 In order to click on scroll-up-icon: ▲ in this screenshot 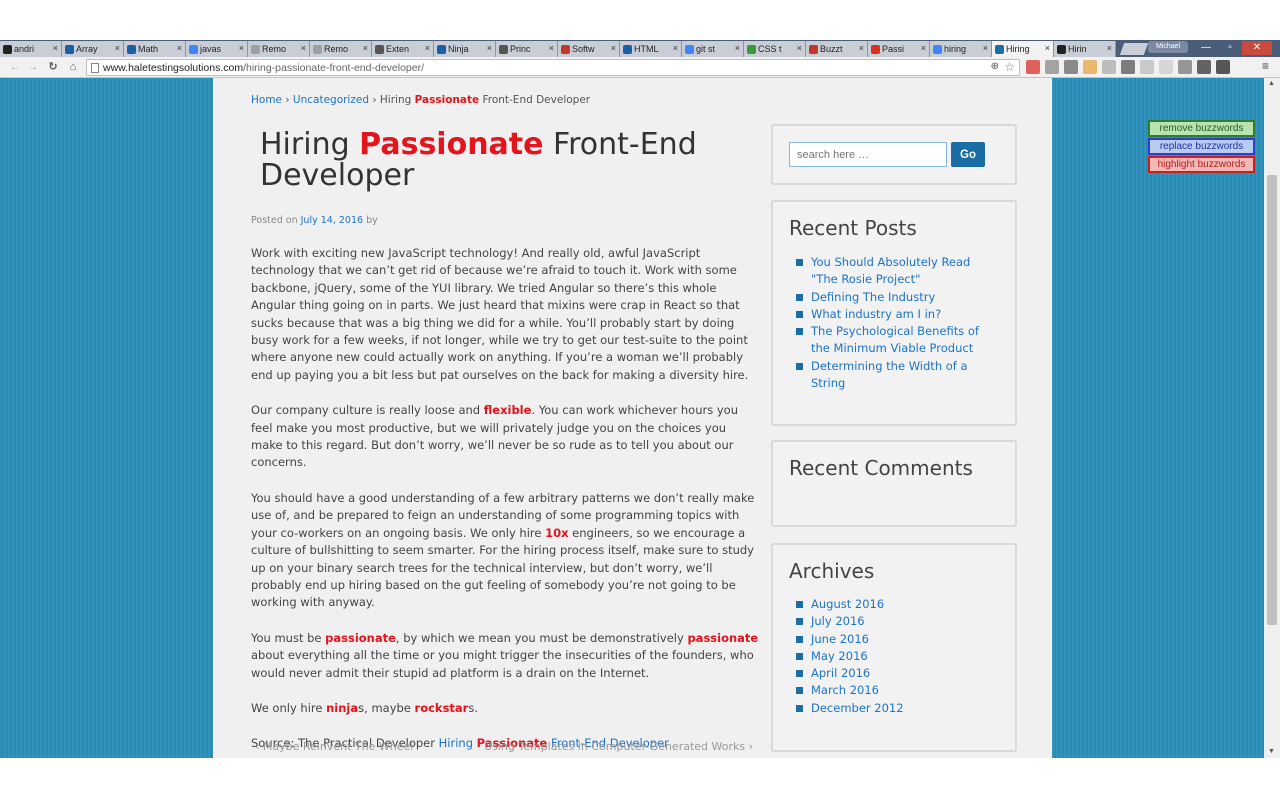, I will do `click(1271, 83)`.